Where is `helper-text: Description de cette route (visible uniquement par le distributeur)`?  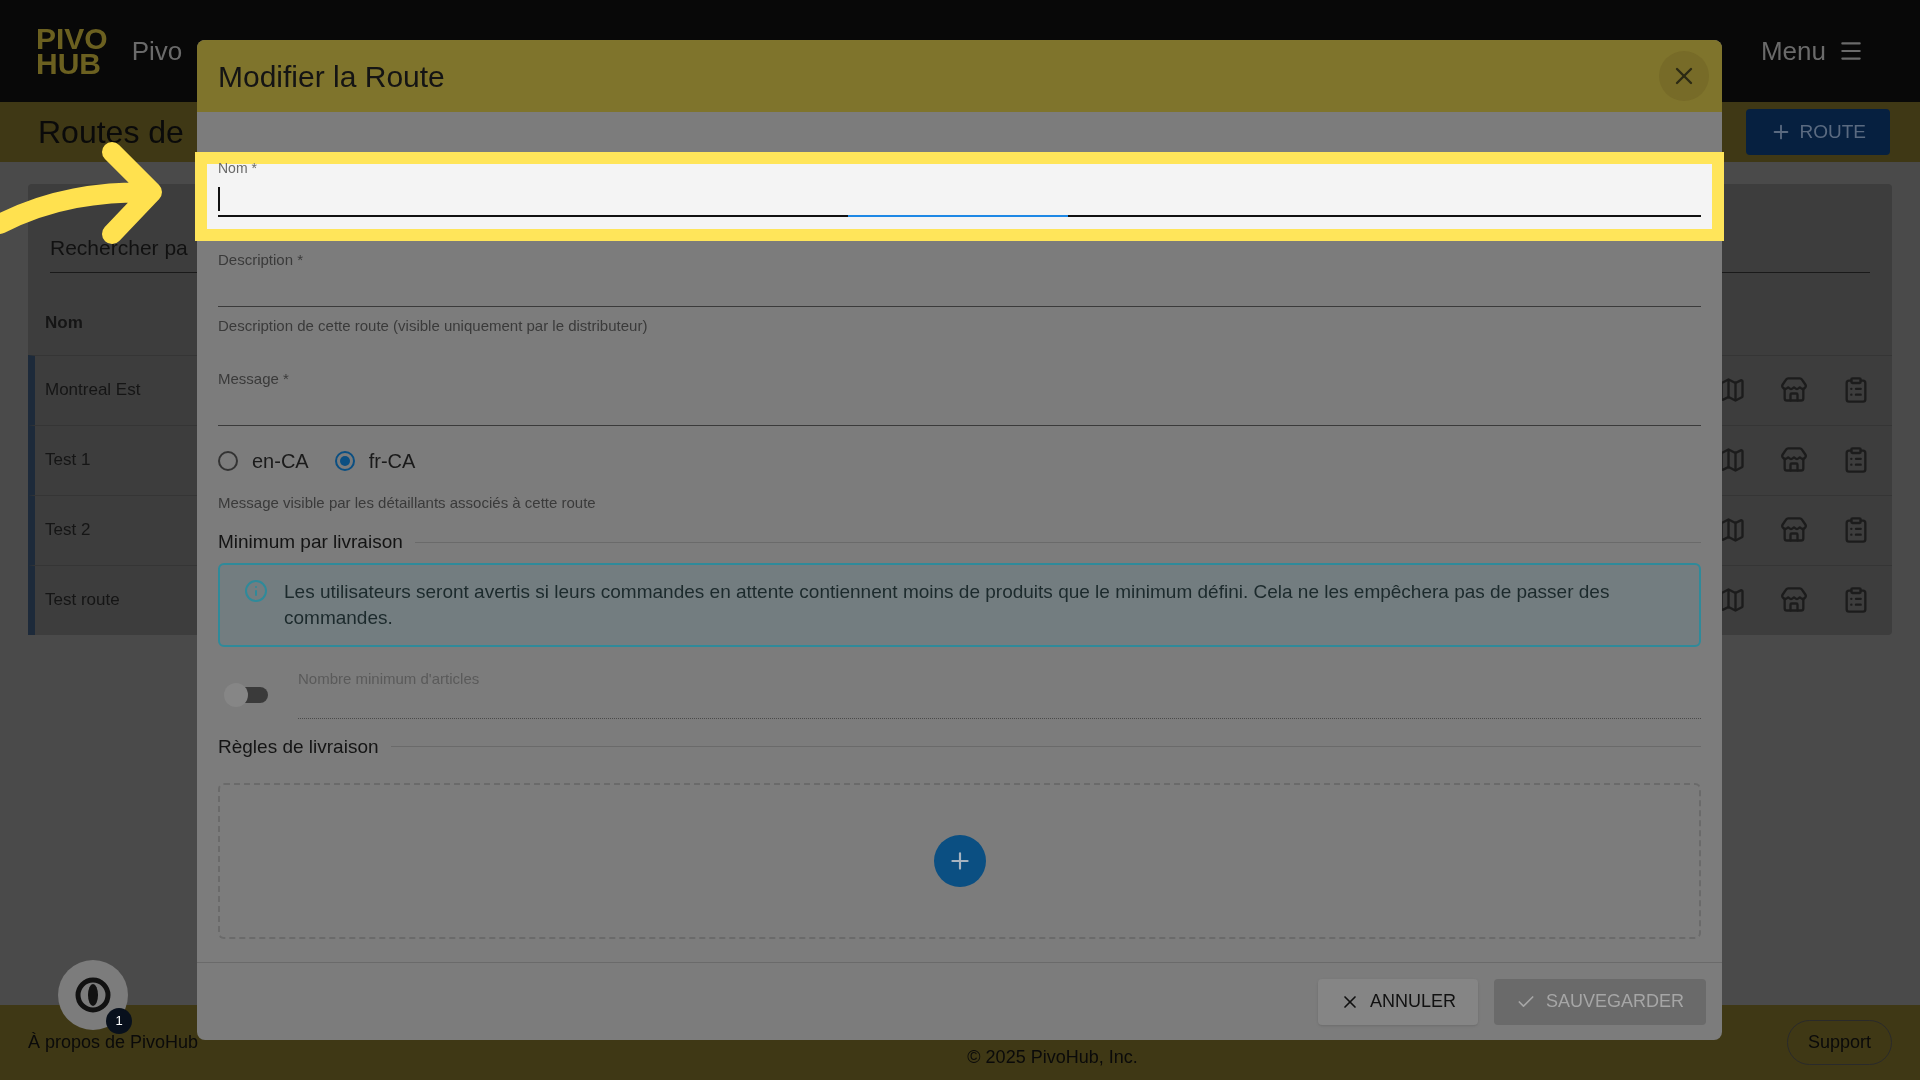
helper-text: Description de cette route (visible uniquement par le distributeur) is located at coordinates (433, 326).